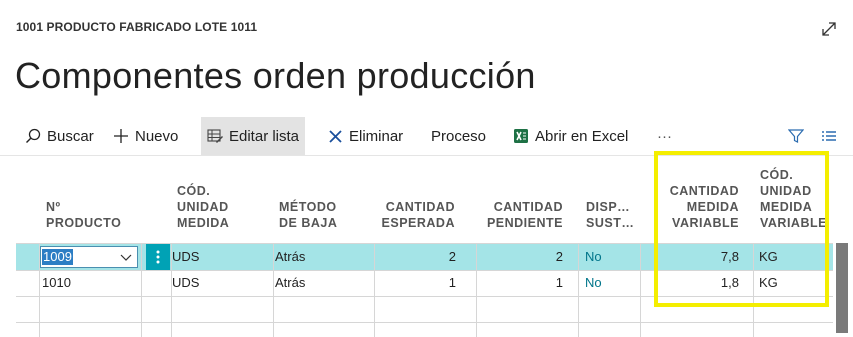  I want to click on more-options-button: ···, so click(664, 136).